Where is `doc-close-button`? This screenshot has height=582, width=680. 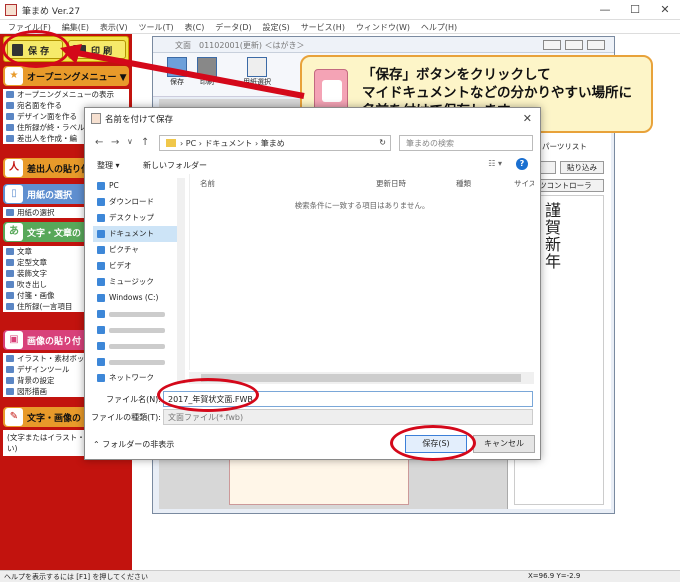
doc-close-button is located at coordinates (596, 45).